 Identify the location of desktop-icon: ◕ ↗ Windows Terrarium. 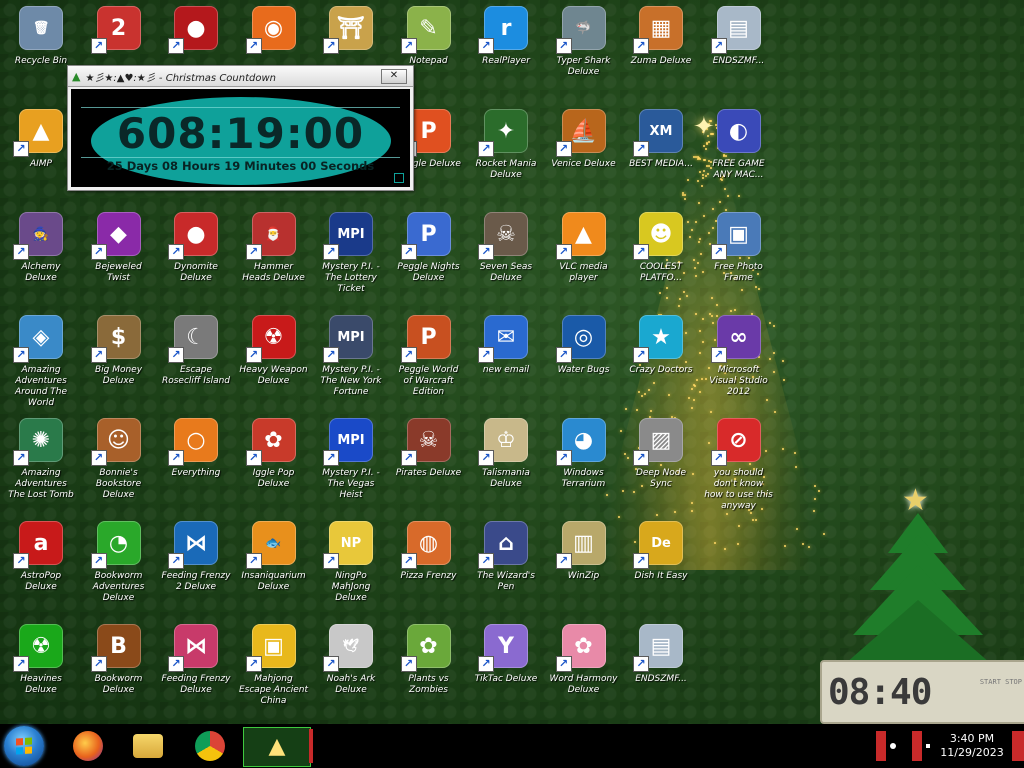
(584, 454).